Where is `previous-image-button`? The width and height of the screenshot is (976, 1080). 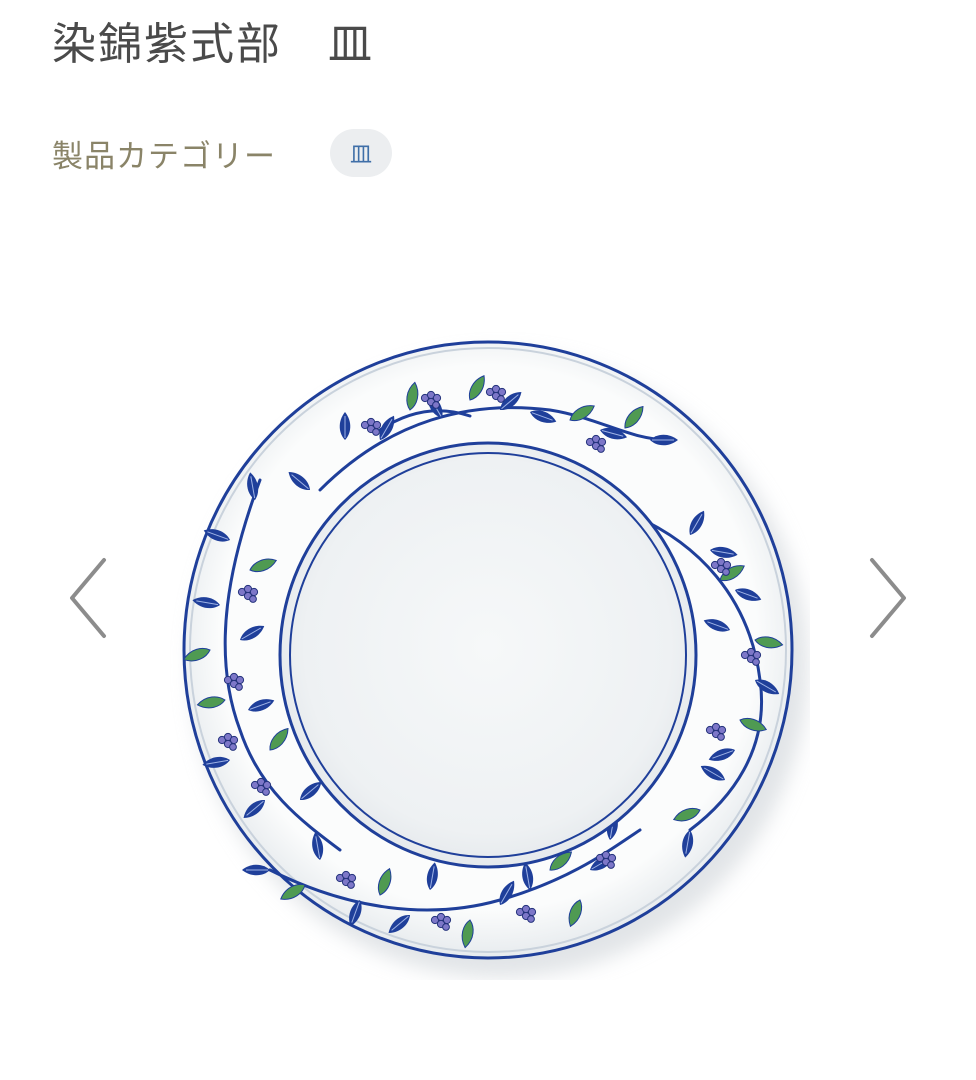 previous-image-button is located at coordinates (90, 598).